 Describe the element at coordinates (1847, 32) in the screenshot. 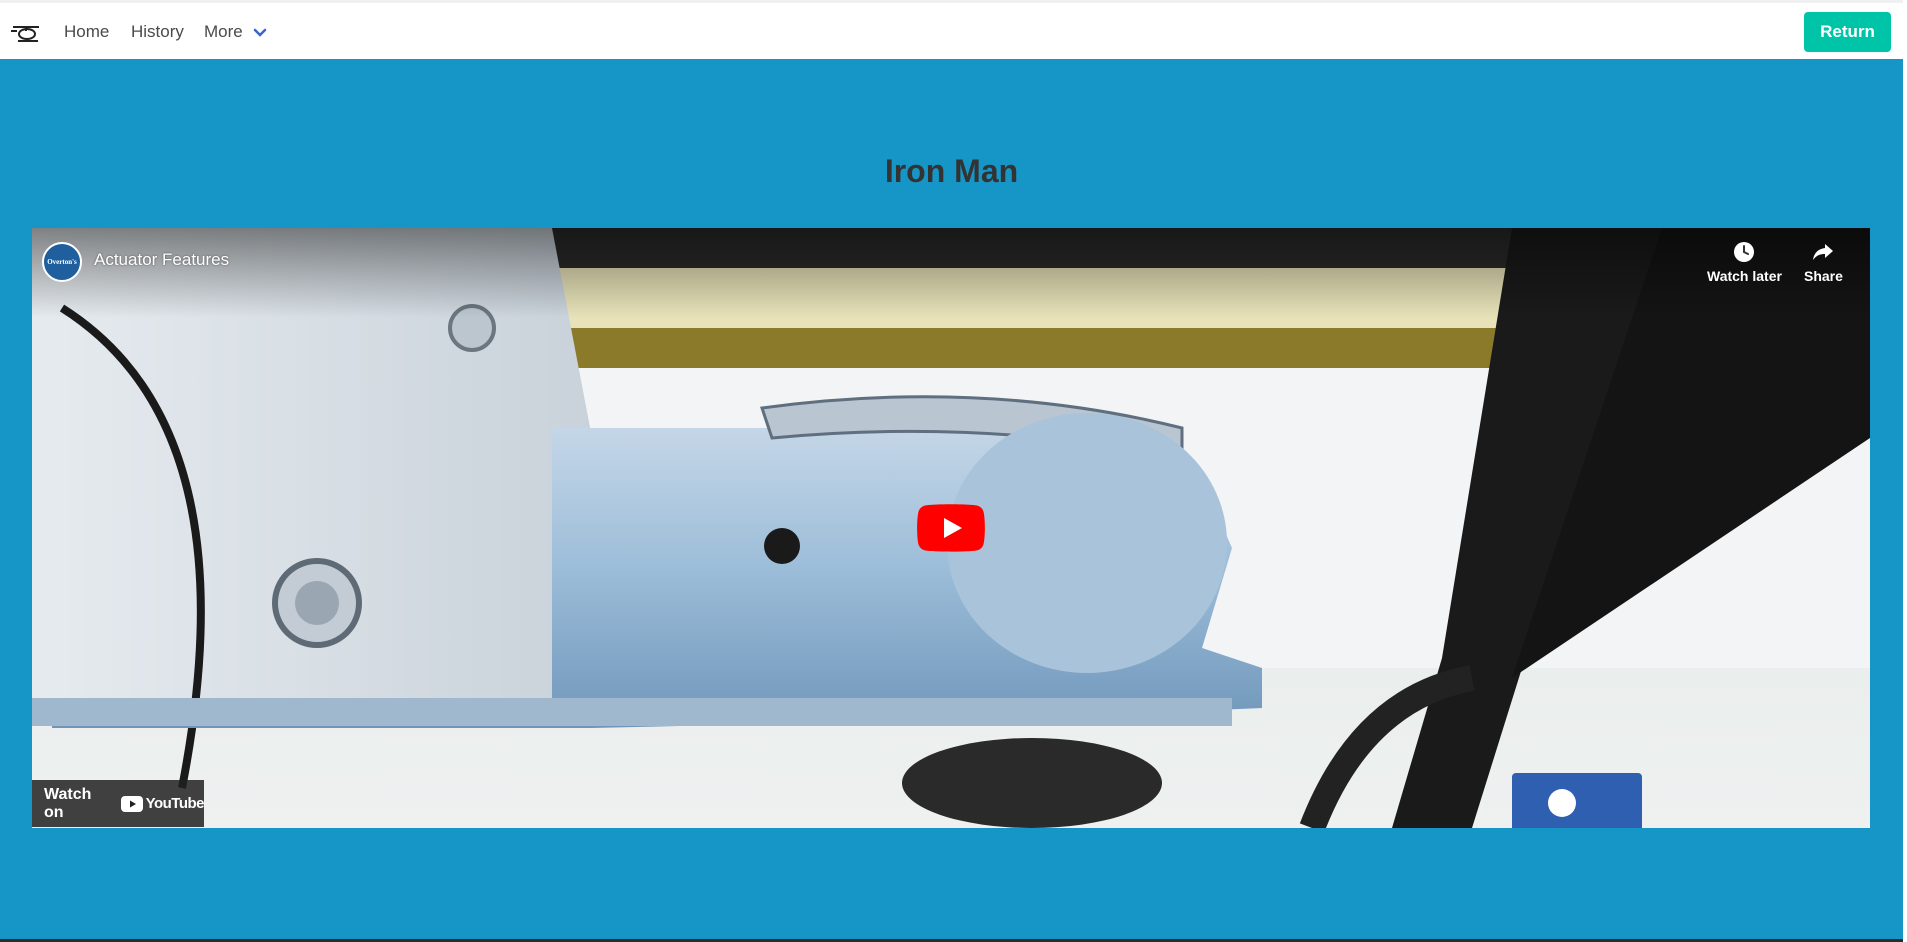

I see `return-button: Return` at that location.